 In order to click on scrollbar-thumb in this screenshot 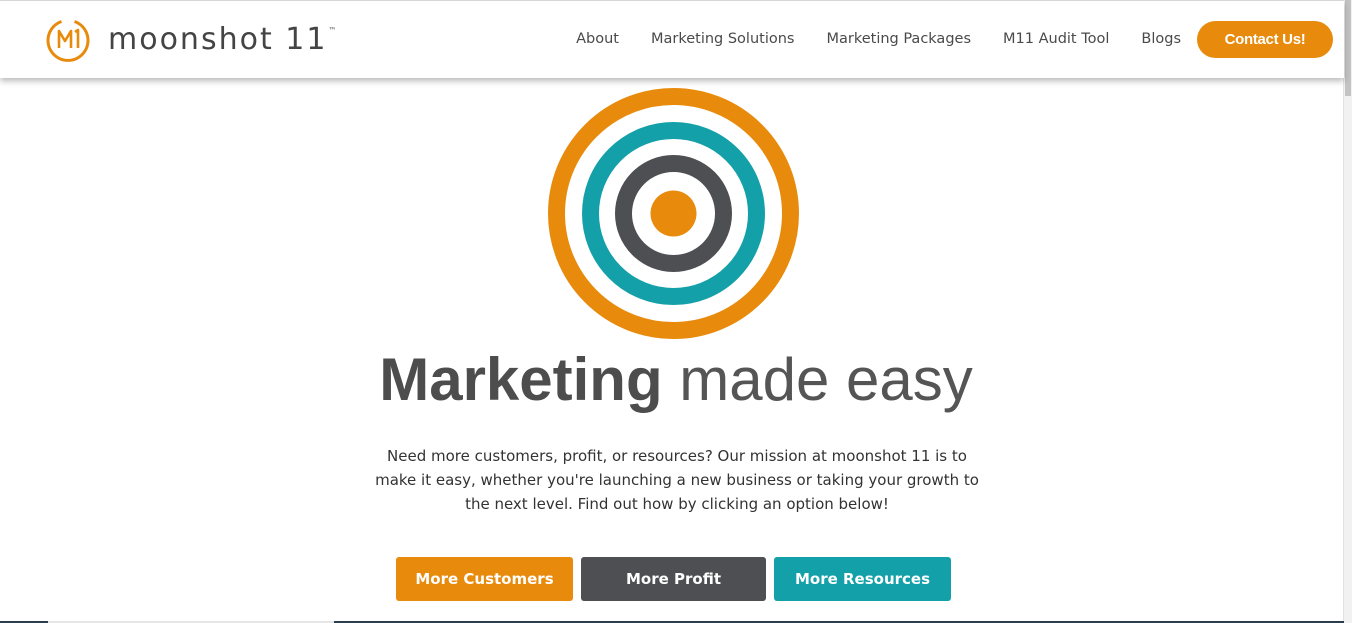, I will do `click(1348, 48)`.